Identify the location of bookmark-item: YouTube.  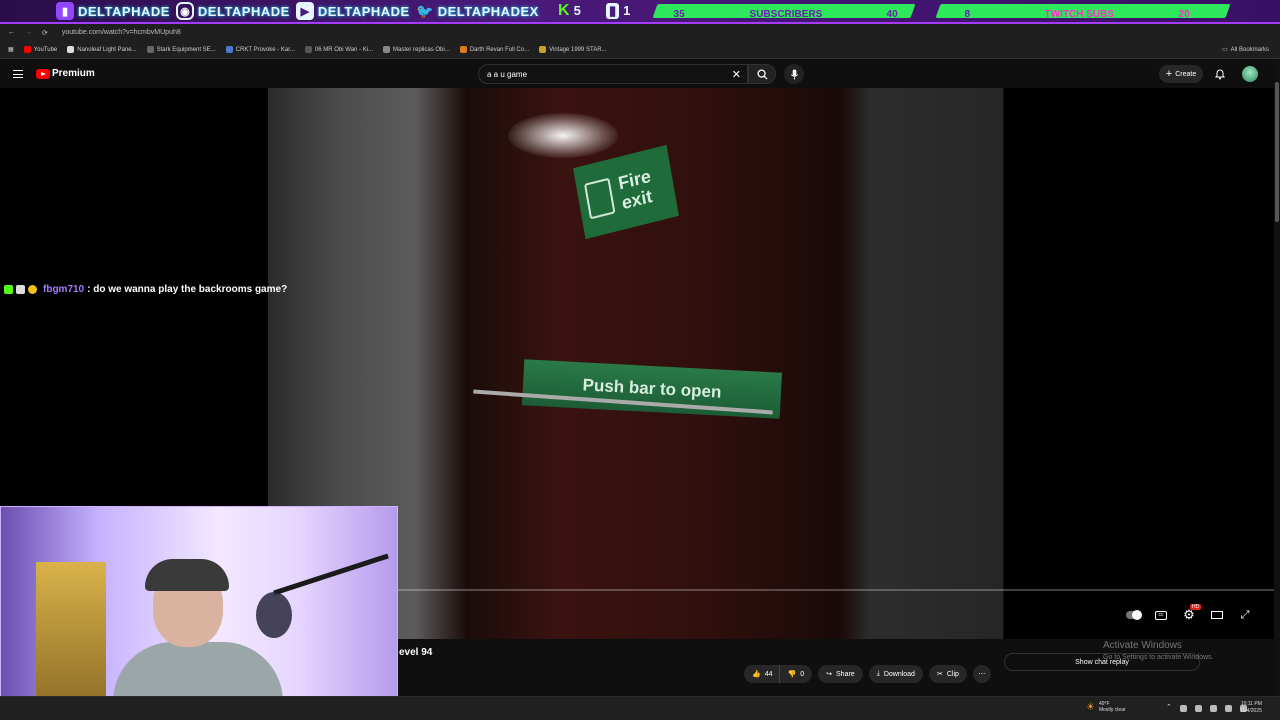
(40, 49).